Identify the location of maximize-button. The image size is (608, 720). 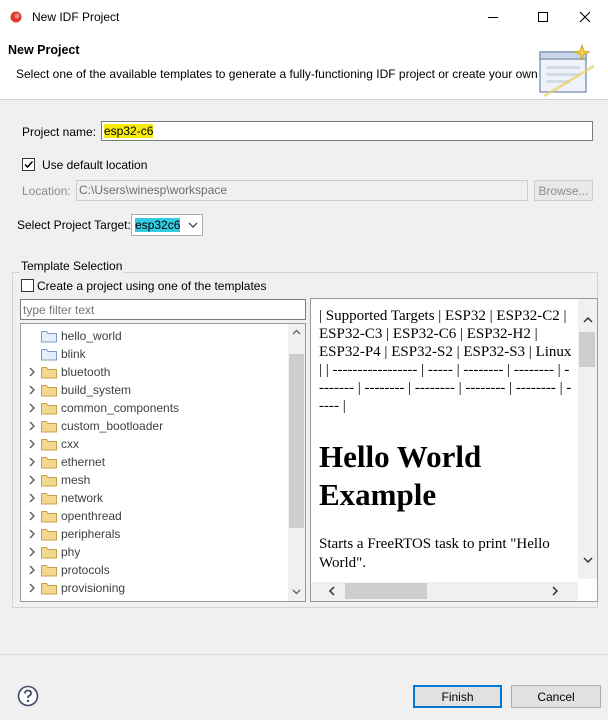
(543, 17).